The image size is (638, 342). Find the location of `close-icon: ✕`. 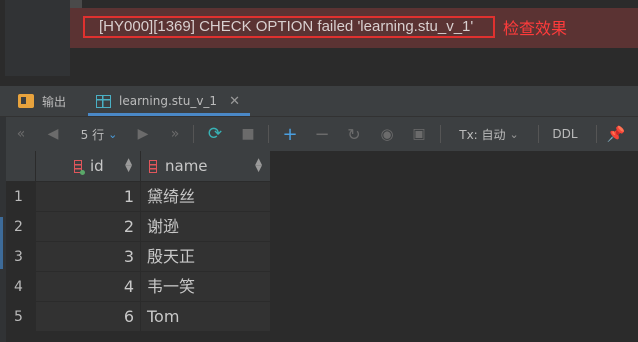

close-icon: ✕ is located at coordinates (234, 101).